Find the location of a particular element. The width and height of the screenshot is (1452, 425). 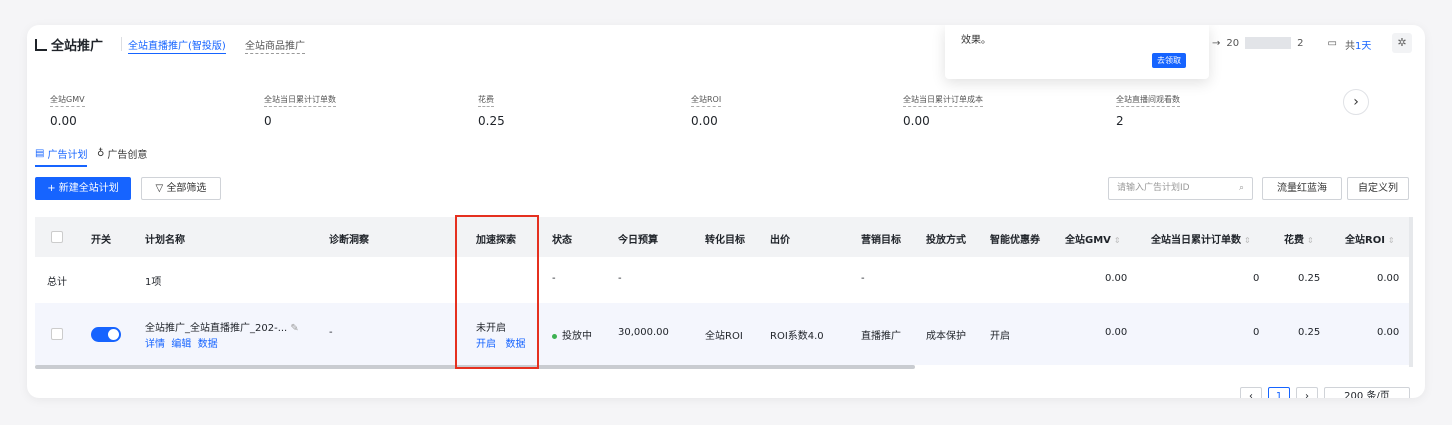

next-page-icon: › is located at coordinates (1307, 392).